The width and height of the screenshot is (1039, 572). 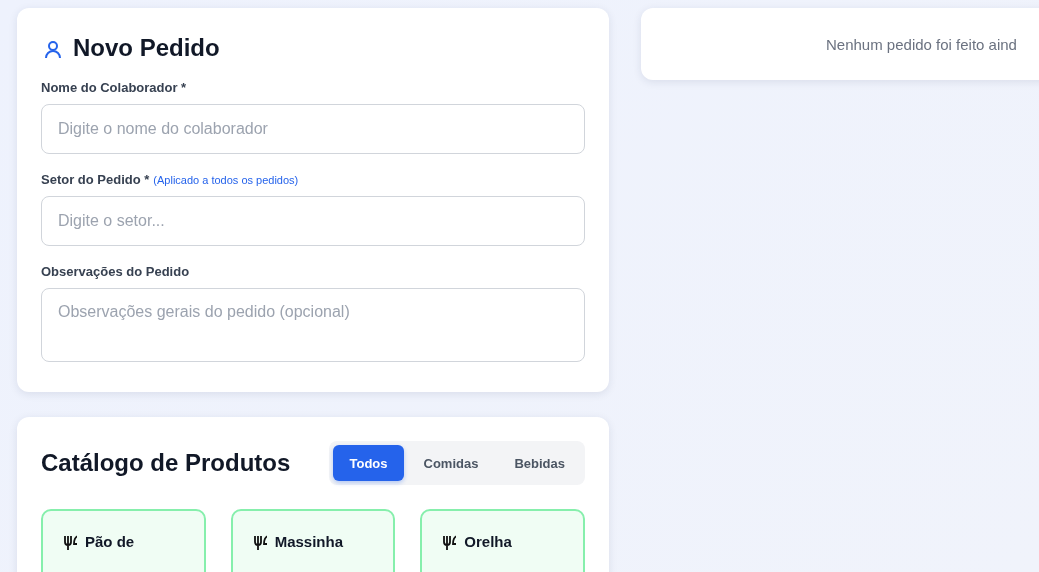 I want to click on catalog-title: Catálogo de Produtos, so click(x=166, y=463).